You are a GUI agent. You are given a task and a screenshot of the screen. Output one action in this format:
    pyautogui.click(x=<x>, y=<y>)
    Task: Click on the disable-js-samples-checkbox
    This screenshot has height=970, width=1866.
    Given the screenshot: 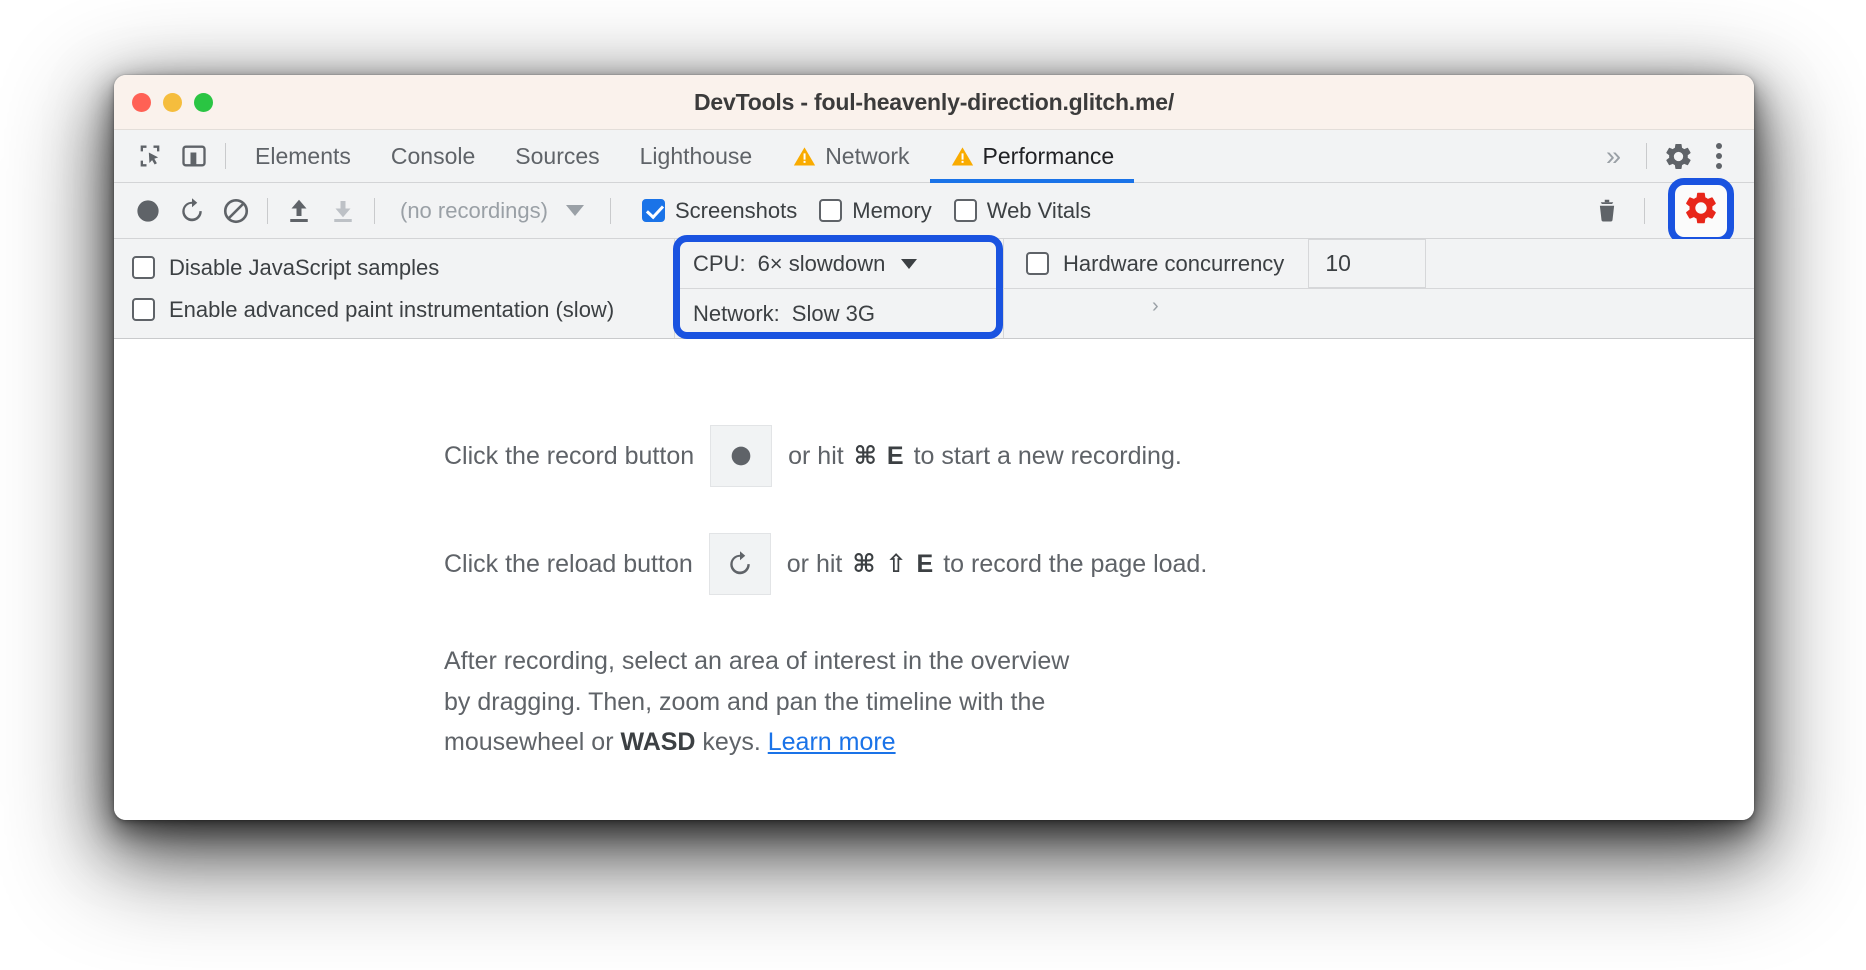 What is the action you would take?
    pyautogui.click(x=143, y=268)
    